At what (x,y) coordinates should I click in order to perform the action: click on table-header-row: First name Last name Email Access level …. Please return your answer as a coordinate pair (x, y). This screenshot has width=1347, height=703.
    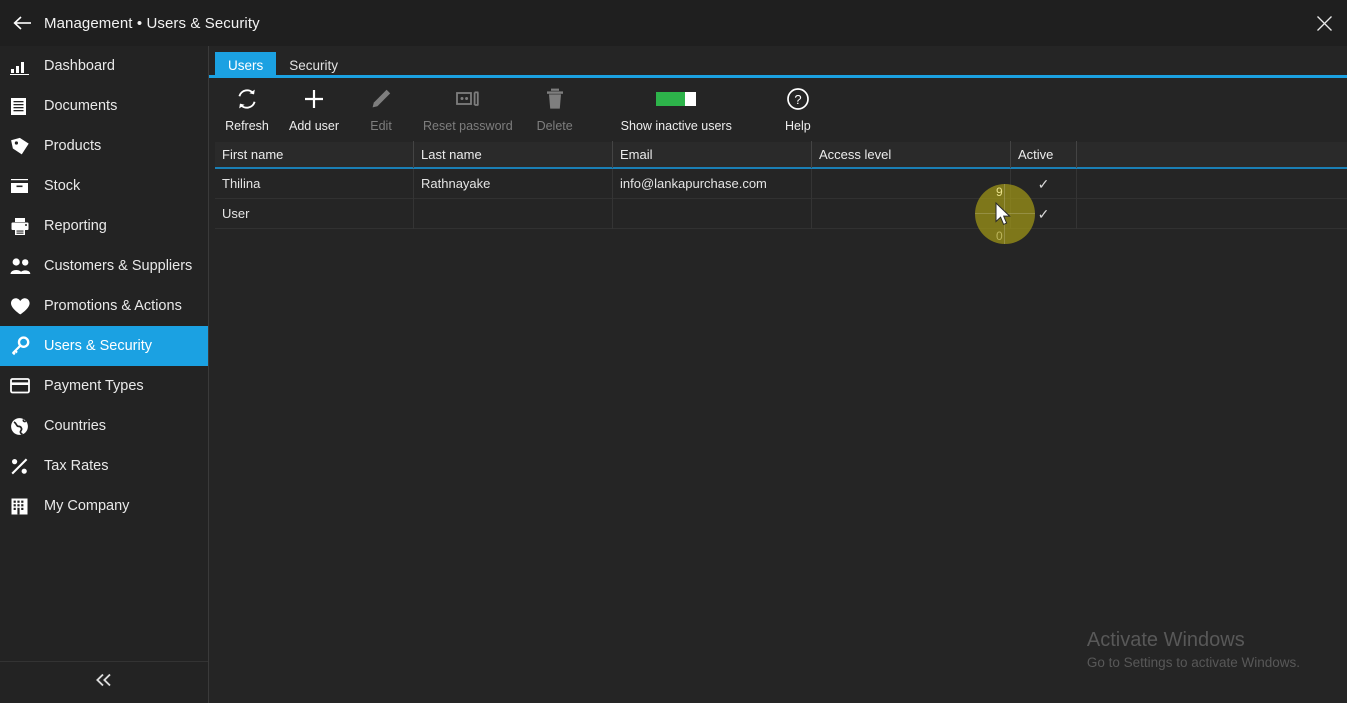
    Looking at the image, I should click on (781, 155).